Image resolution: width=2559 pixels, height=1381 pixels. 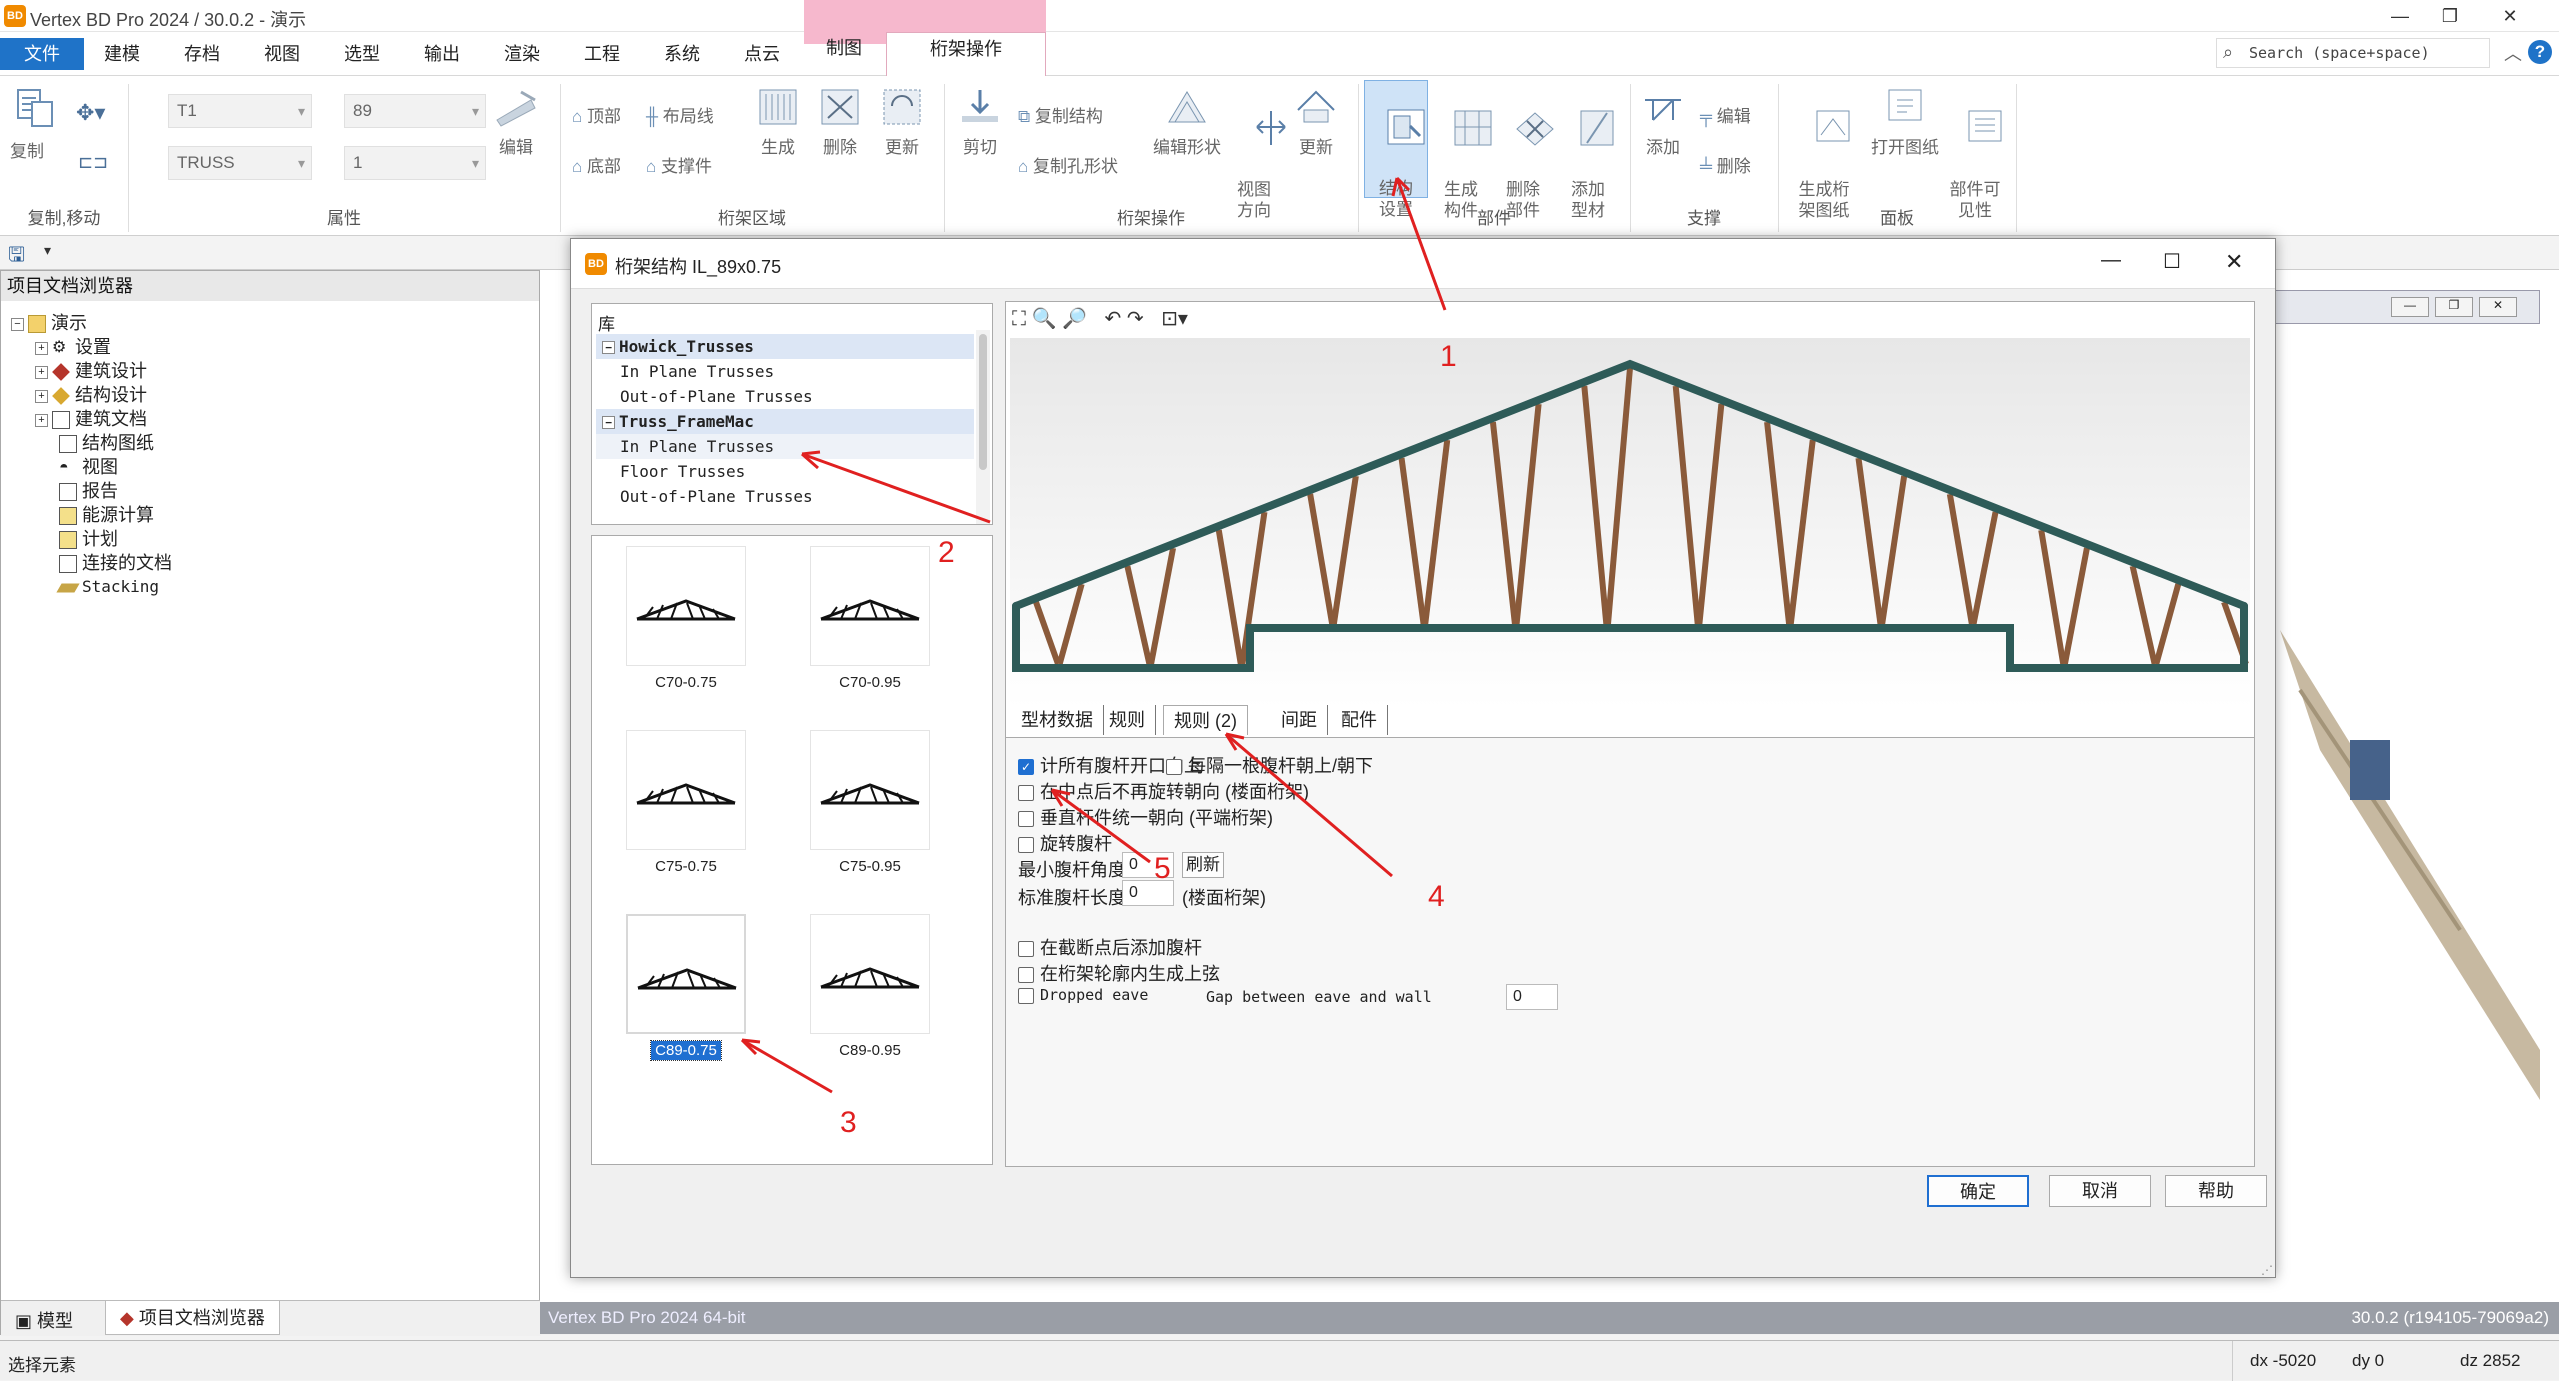 I want to click on qat-dropdown-icon: ▾, so click(x=47, y=250).